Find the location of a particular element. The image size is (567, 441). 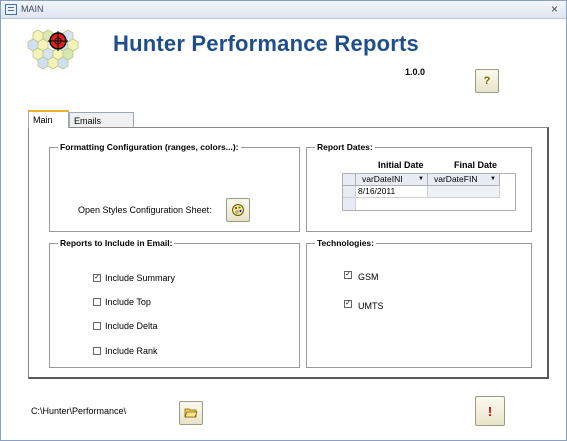

column-header-varDateINI: varDateINI ▼ is located at coordinates (392, 180).